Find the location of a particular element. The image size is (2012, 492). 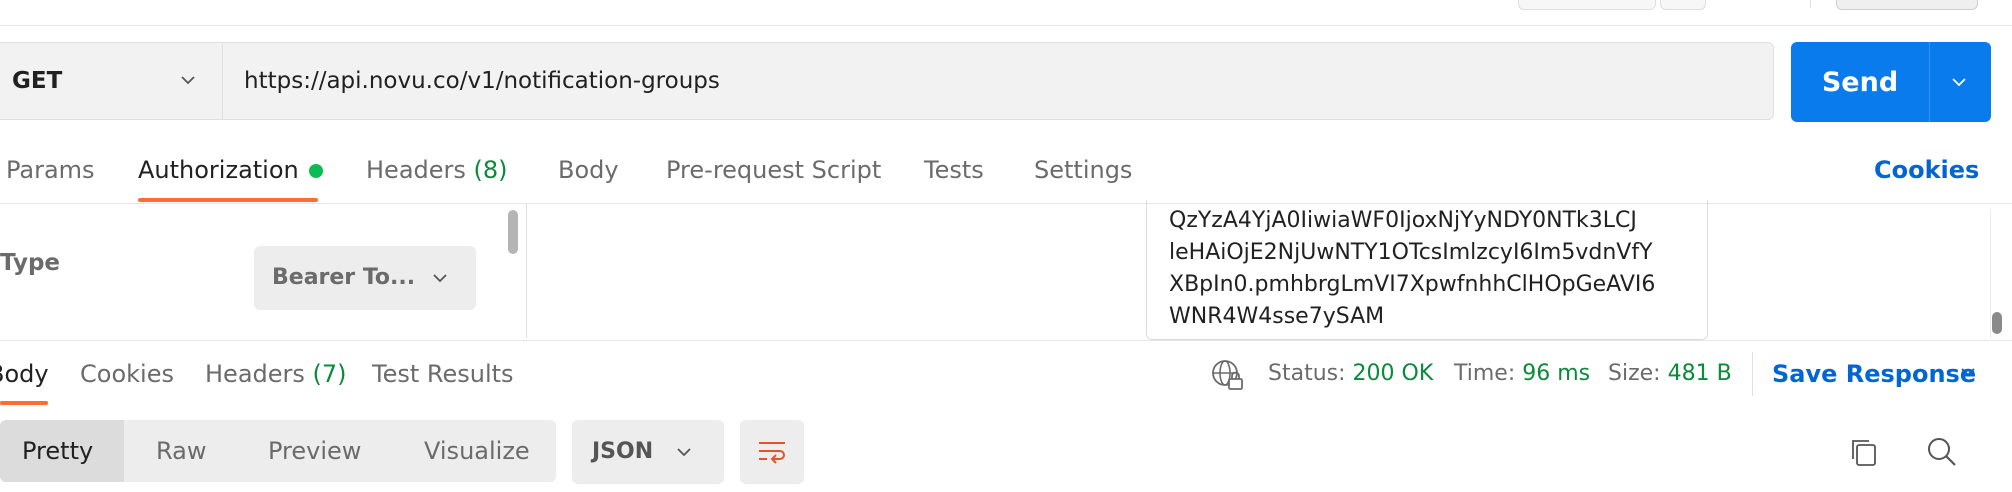

search-icon is located at coordinates (1942, 452).